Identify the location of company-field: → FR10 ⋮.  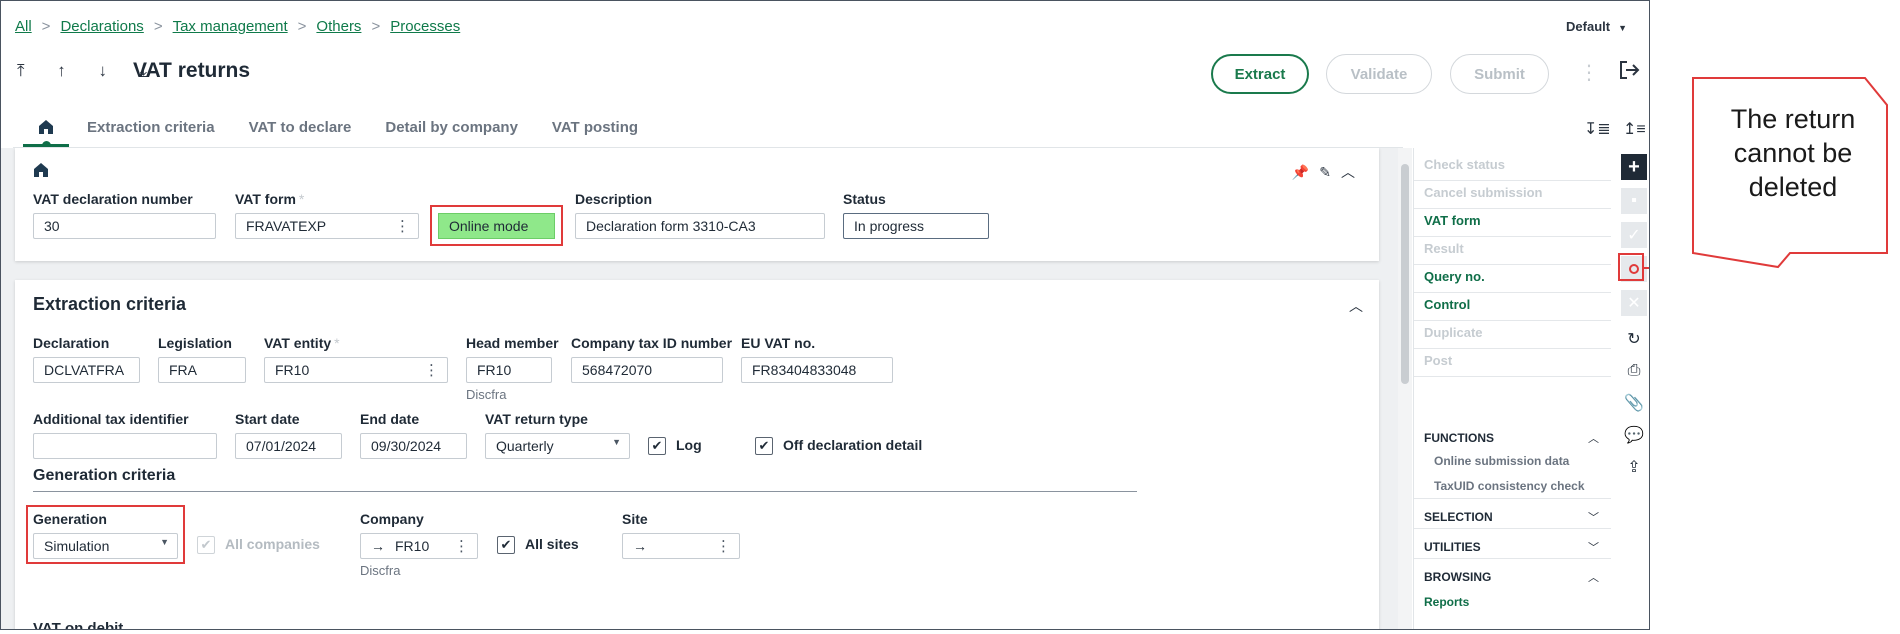
(419, 546).